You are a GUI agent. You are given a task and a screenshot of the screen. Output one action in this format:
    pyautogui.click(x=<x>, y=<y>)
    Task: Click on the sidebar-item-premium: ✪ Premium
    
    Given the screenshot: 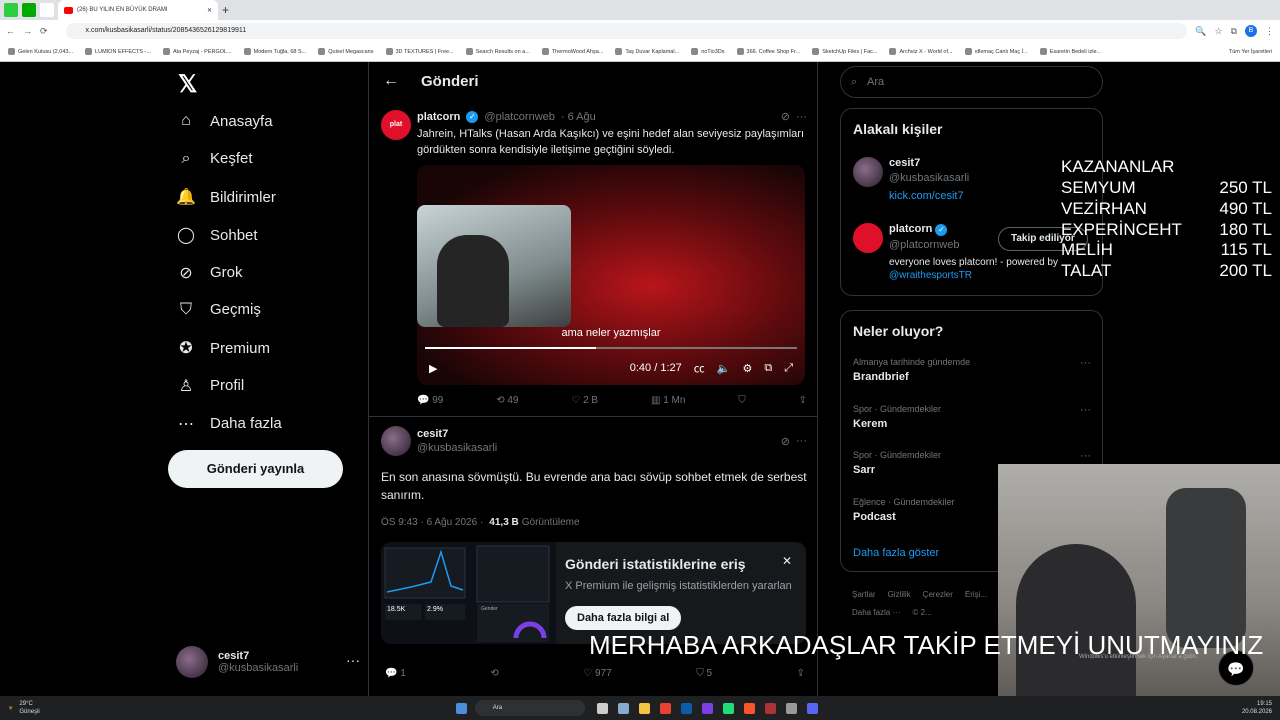 What is the action you would take?
    pyautogui.click(x=223, y=348)
    